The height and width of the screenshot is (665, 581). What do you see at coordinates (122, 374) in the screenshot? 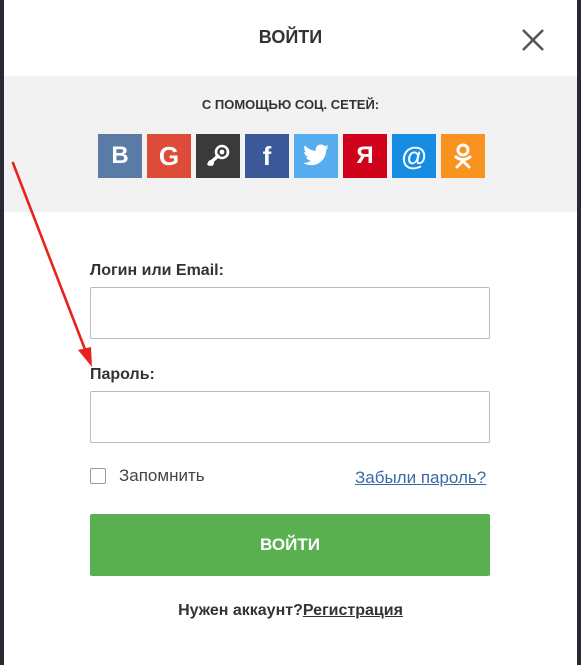
I see `password-label: Пароль:` at bounding box center [122, 374].